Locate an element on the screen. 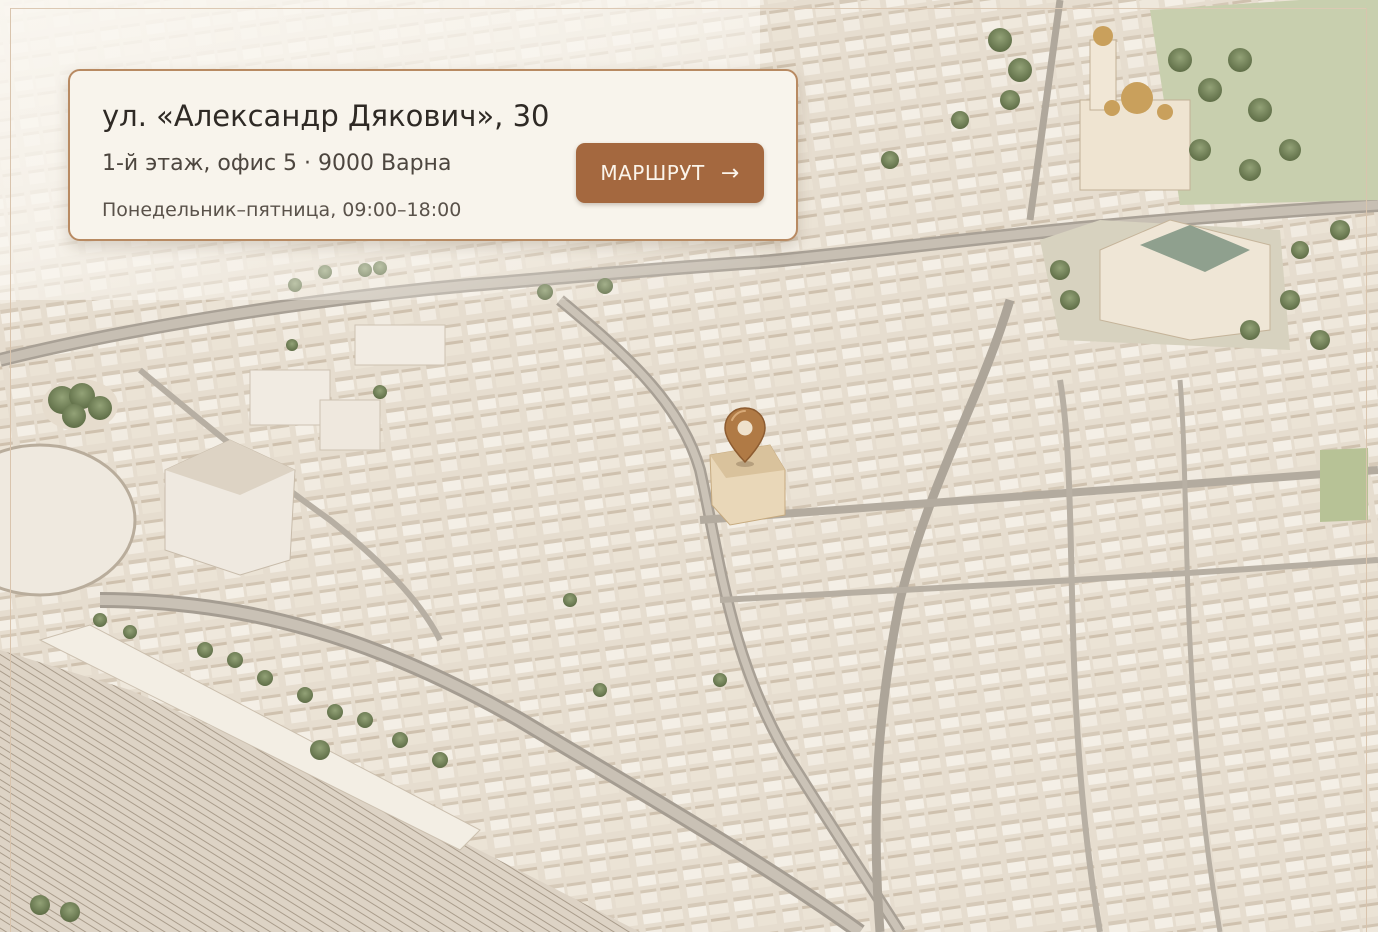 The height and width of the screenshot is (932, 1378). frame-border-top is located at coordinates (688, 8).